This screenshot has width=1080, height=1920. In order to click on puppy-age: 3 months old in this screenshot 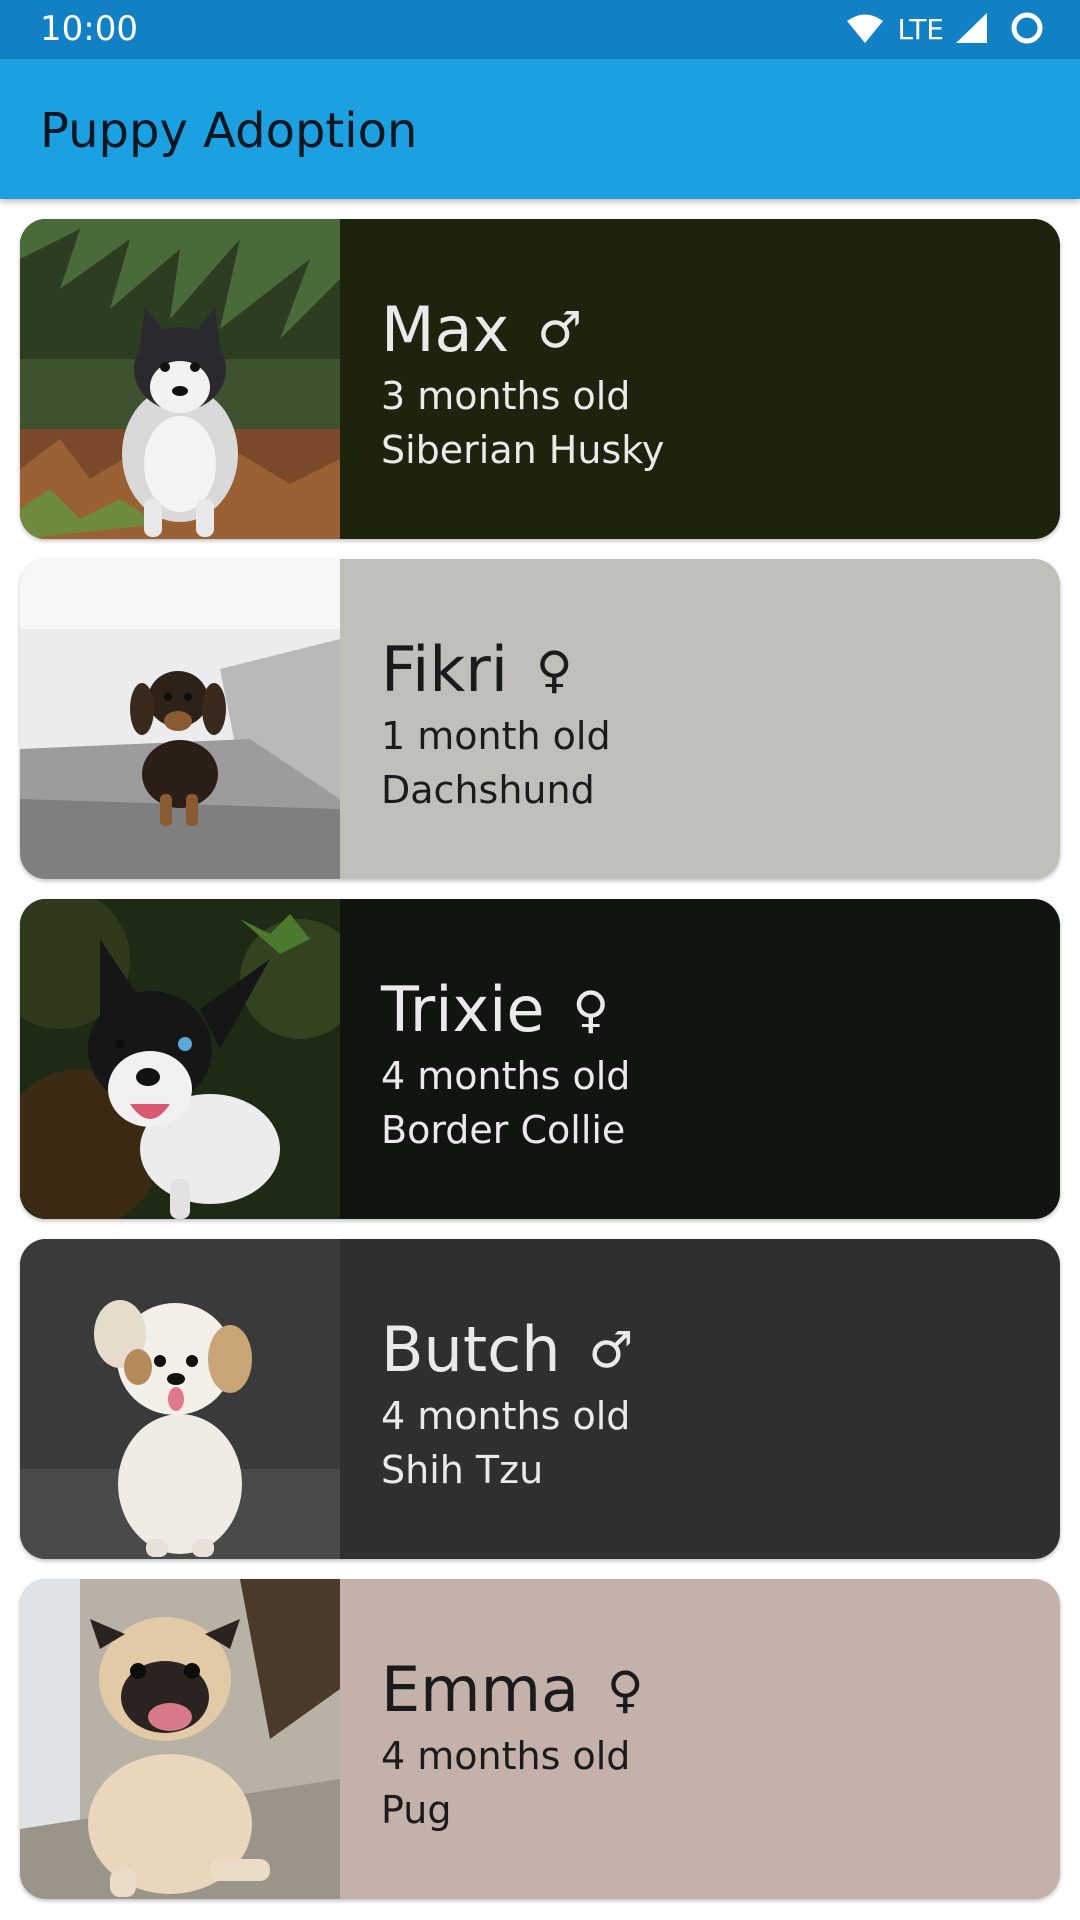, I will do `click(506, 396)`.